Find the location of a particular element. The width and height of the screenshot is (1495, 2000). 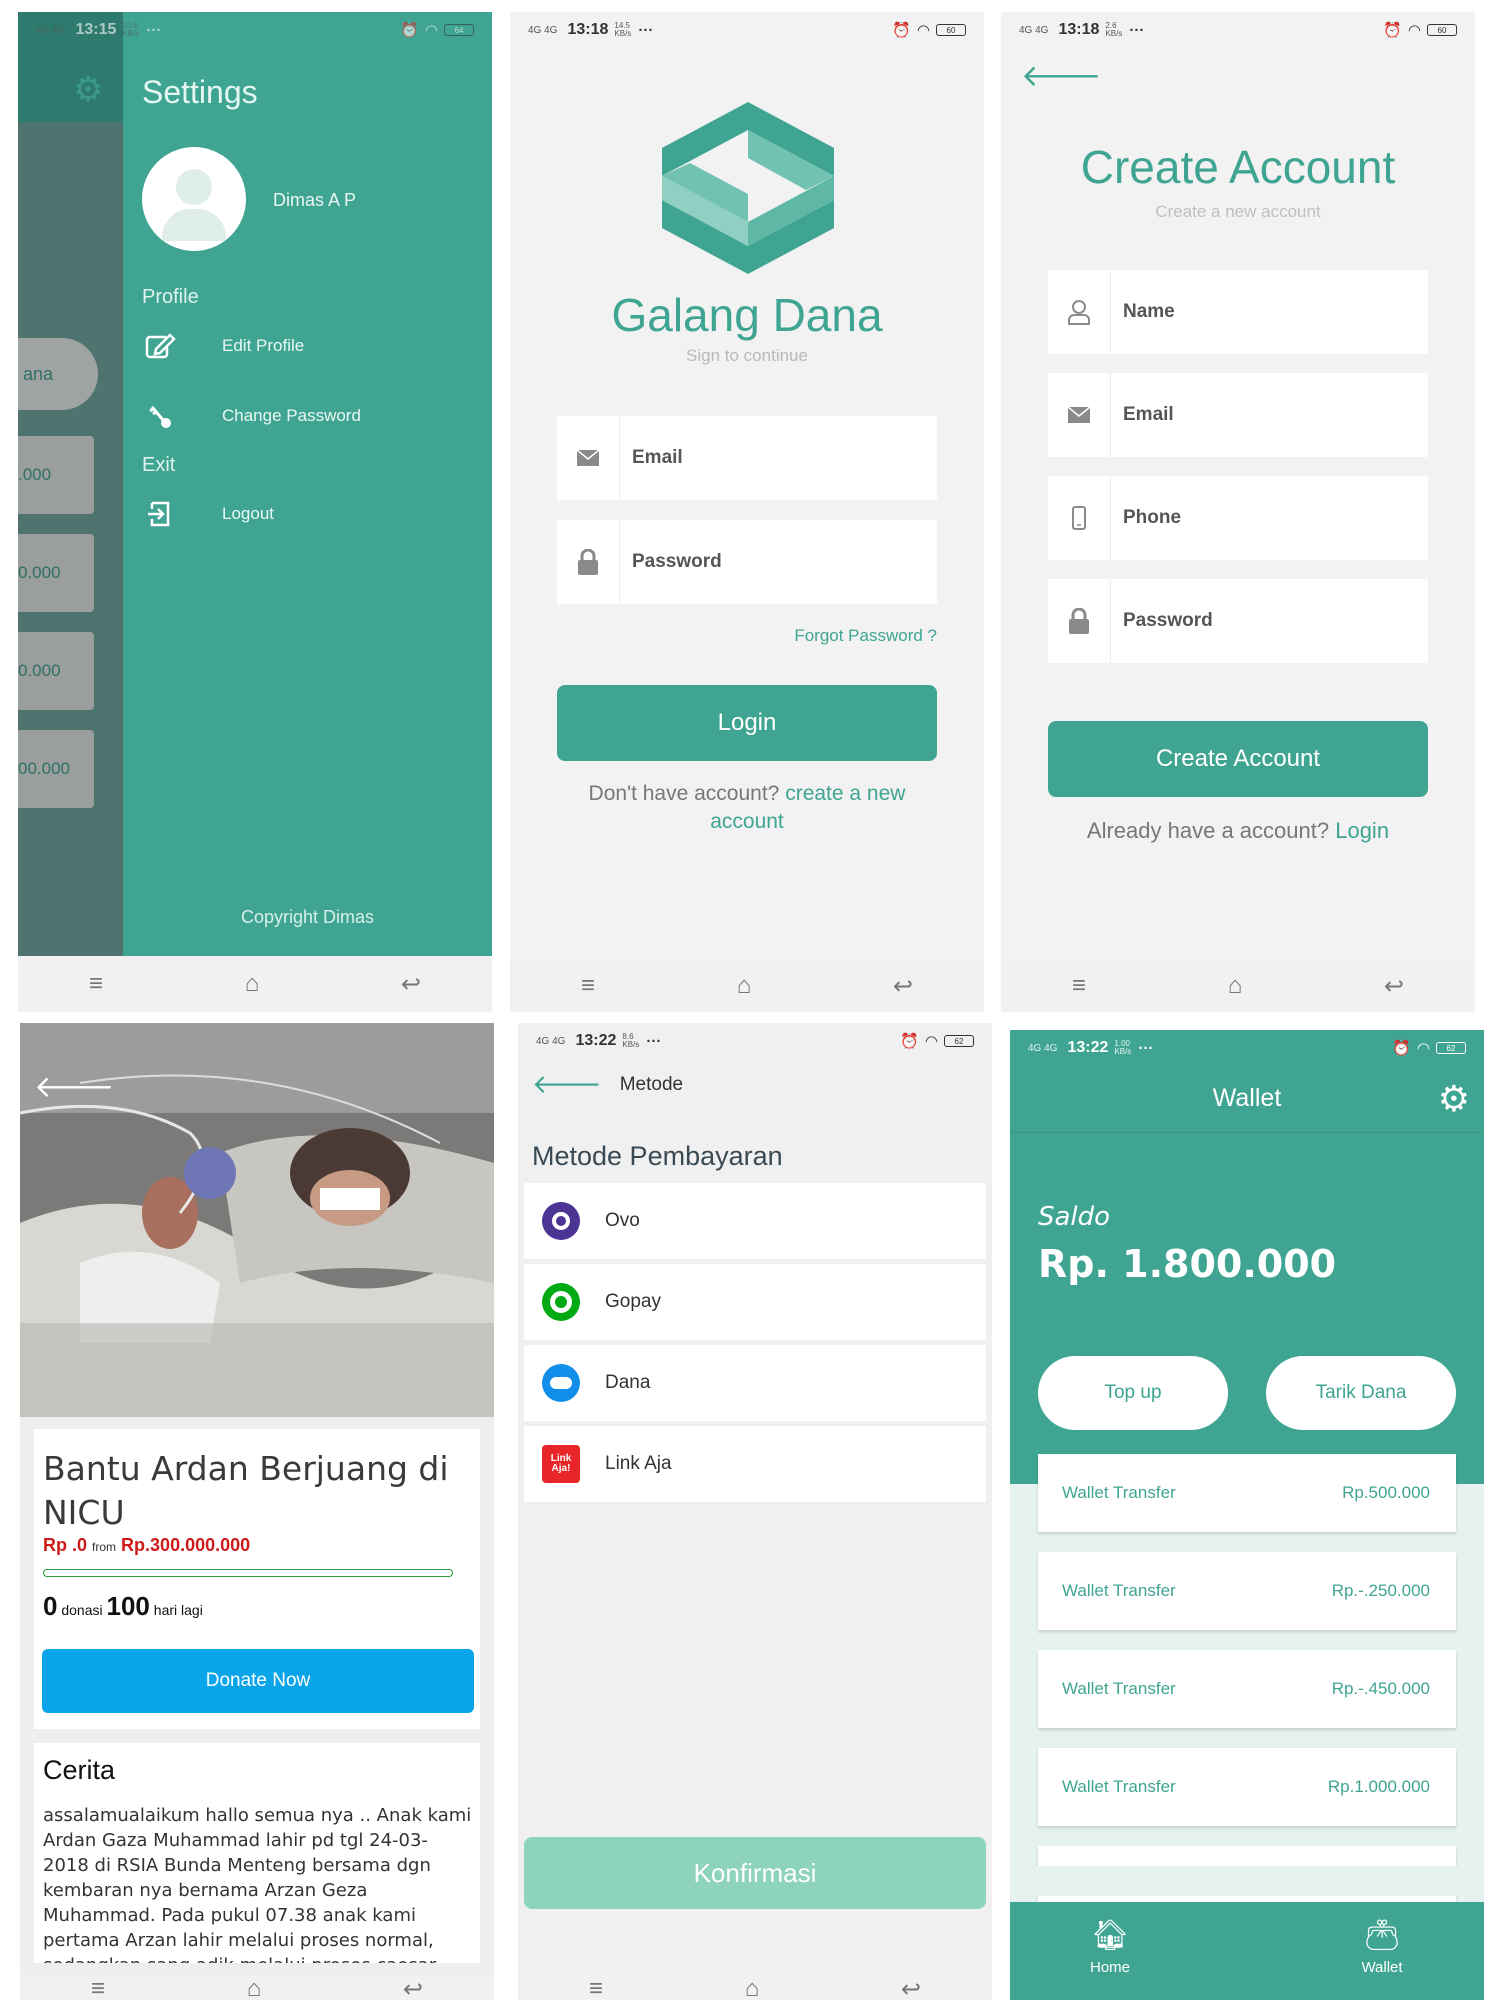

transaction-row: Wallet Transfer Rp.500.000 is located at coordinates (1247, 1493).